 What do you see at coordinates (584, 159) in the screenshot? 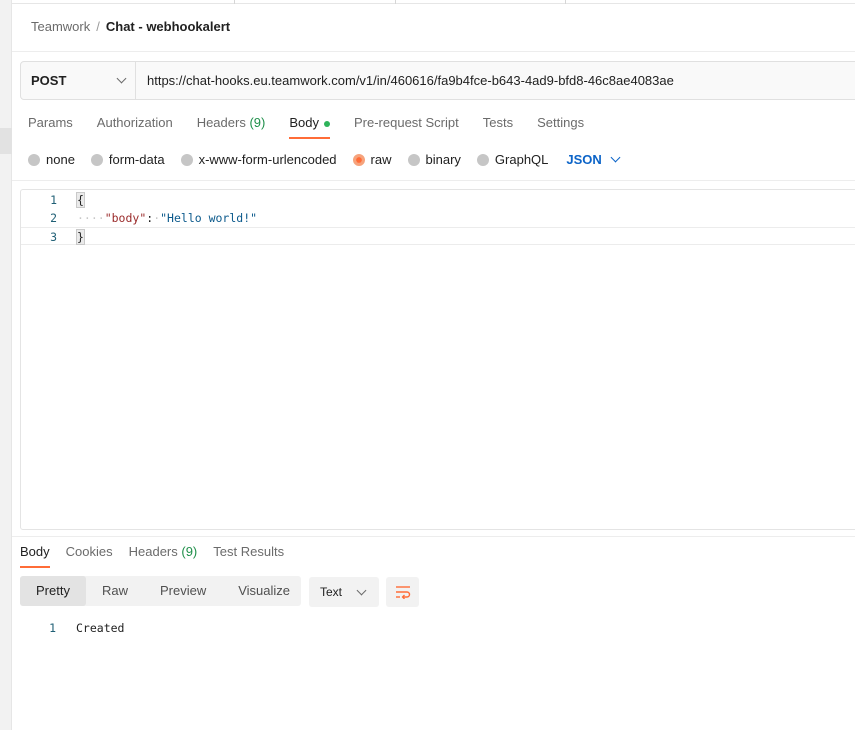
I see `language-label: JSON` at bounding box center [584, 159].